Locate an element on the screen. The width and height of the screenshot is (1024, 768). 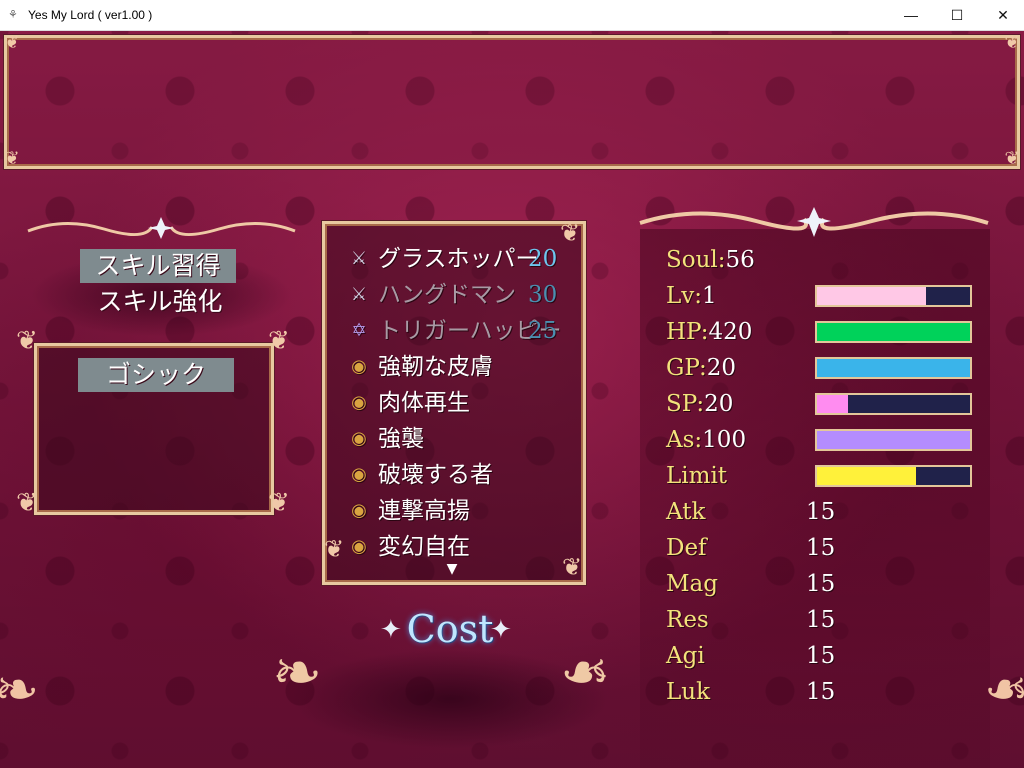
soul-label: Soul is located at coordinates (692, 260).